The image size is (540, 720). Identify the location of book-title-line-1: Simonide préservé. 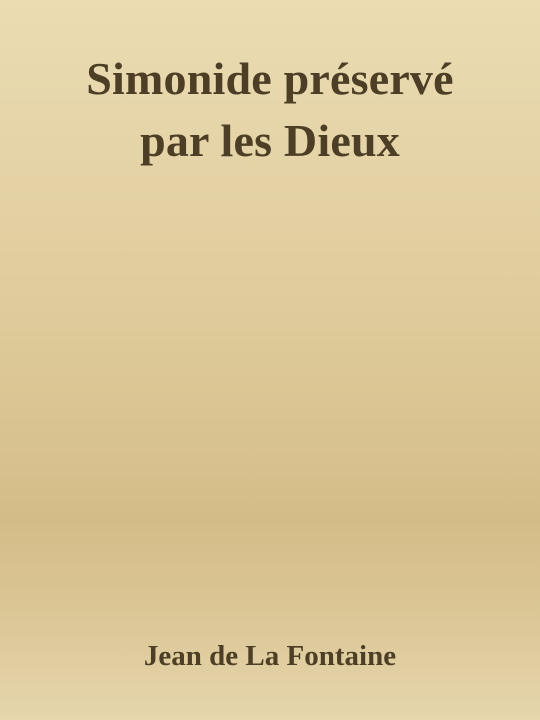
(270, 78).